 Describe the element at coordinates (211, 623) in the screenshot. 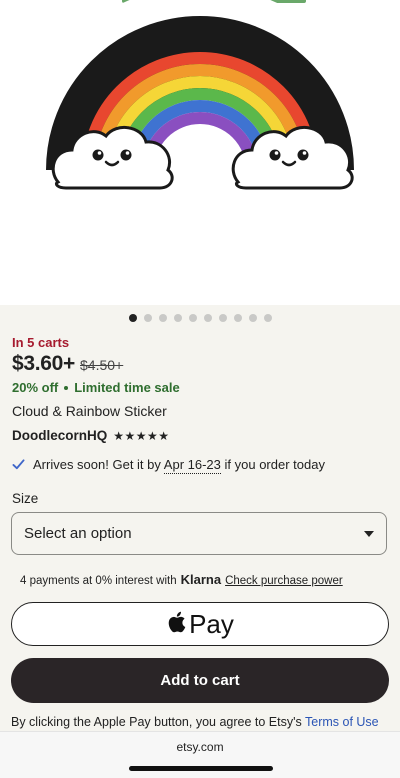

I see `apple-pay-label: Pay` at that location.